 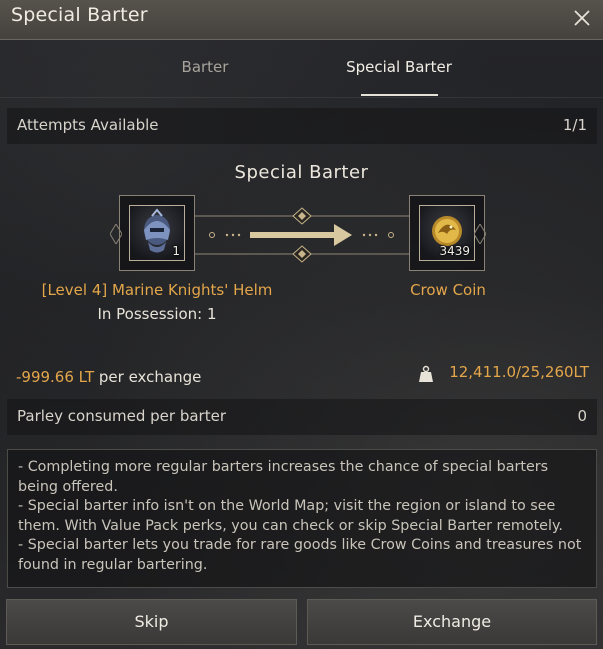 I want to click on parley-row: Parley consumed per barter 0, so click(x=302, y=417).